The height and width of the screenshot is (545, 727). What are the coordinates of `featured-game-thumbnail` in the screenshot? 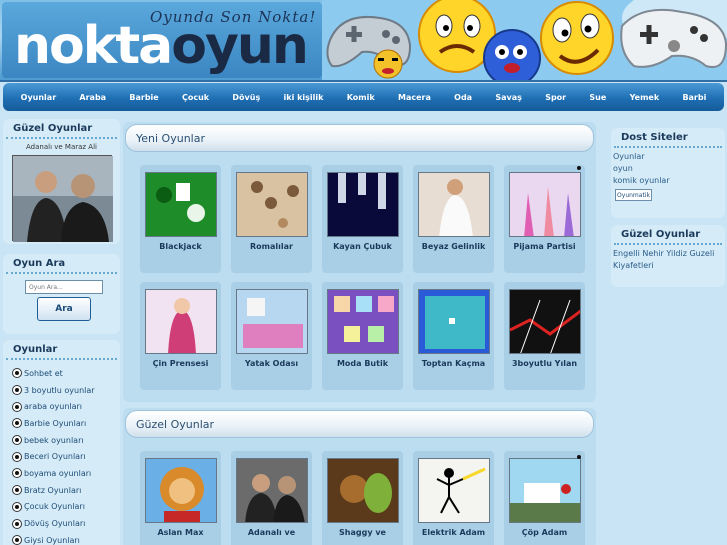 It's located at (62, 198).